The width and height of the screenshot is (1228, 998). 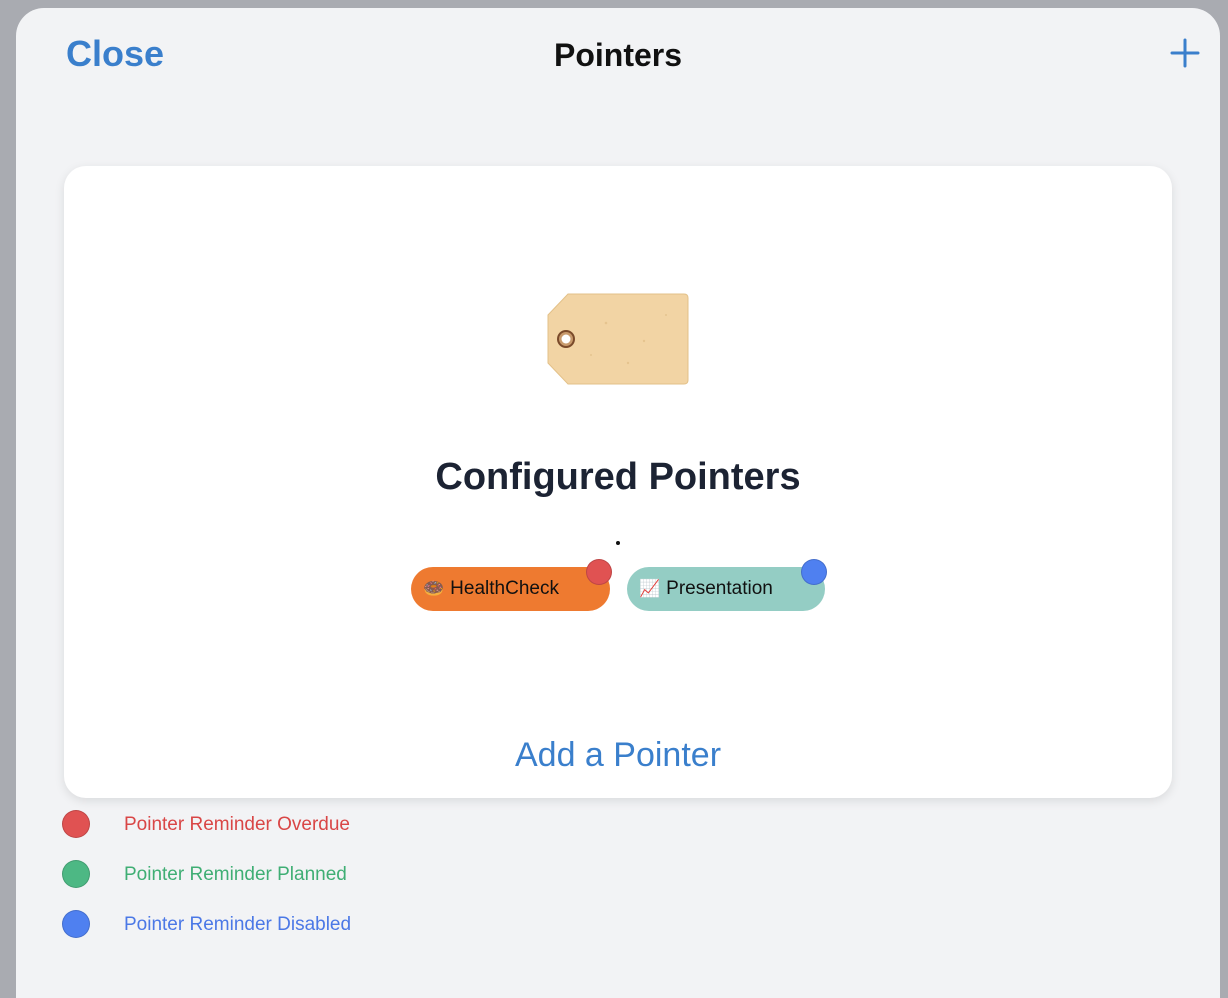 What do you see at coordinates (1185, 53) in the screenshot?
I see `plus-icon` at bounding box center [1185, 53].